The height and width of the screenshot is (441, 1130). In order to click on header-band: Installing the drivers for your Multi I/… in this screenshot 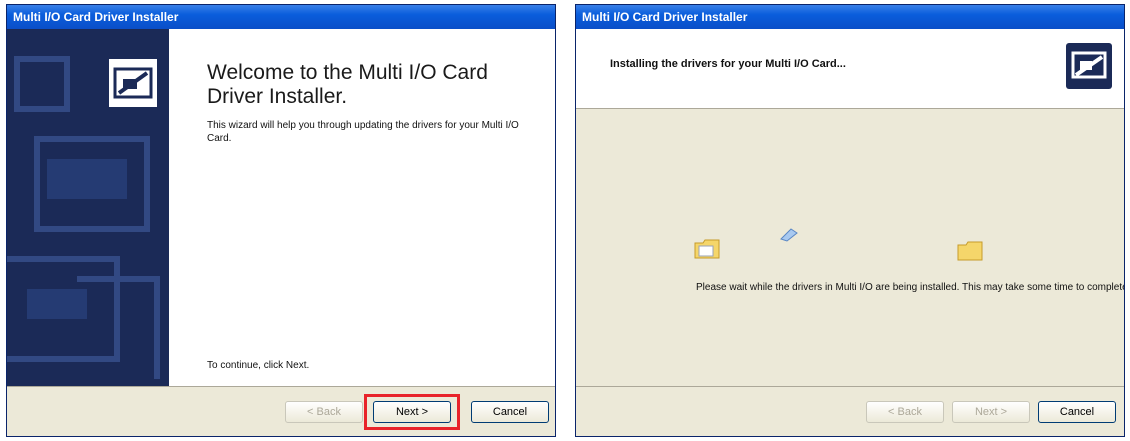, I will do `click(850, 69)`.